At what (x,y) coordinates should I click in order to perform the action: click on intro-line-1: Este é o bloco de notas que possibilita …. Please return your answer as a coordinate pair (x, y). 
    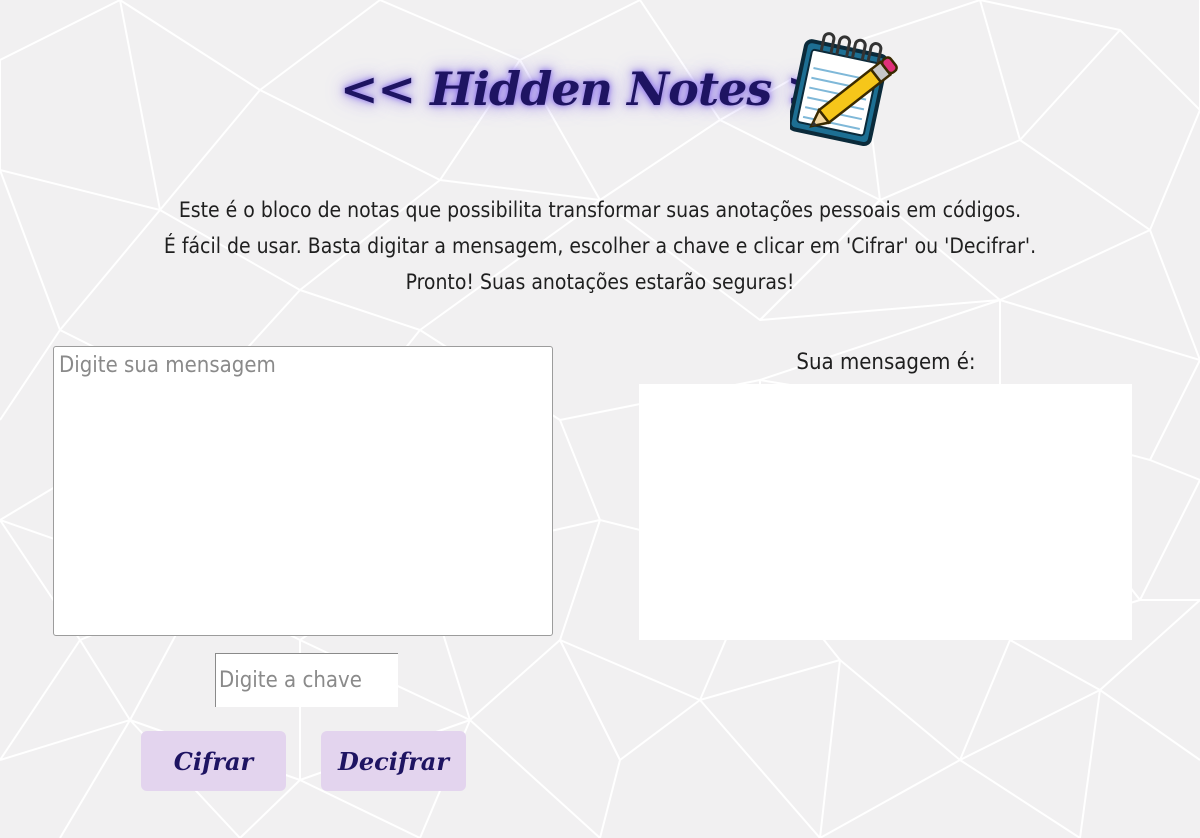
    Looking at the image, I should click on (600, 210).